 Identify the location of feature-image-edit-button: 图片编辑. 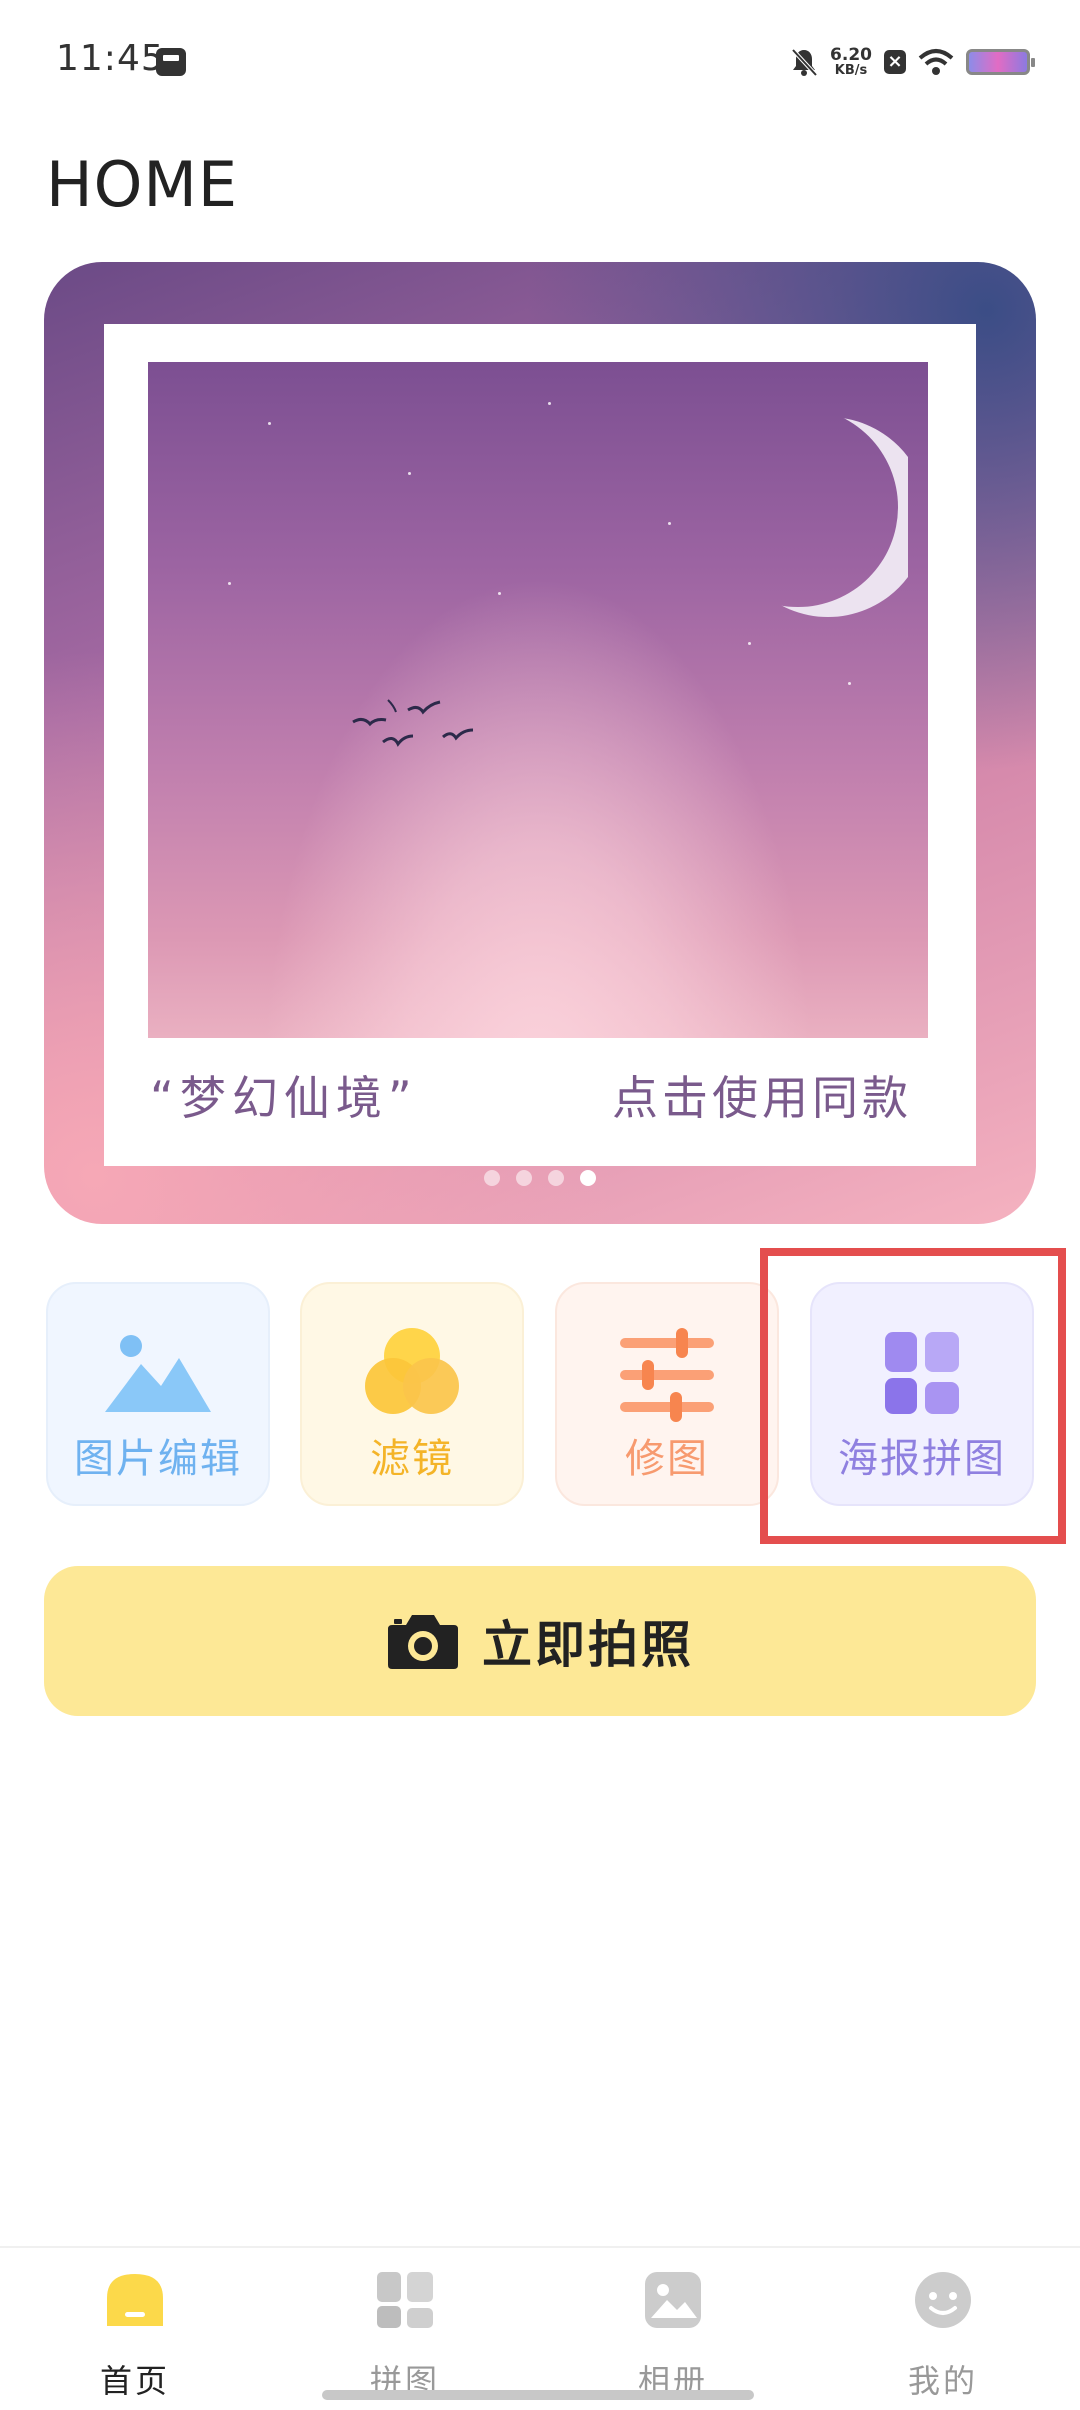
(158, 1394).